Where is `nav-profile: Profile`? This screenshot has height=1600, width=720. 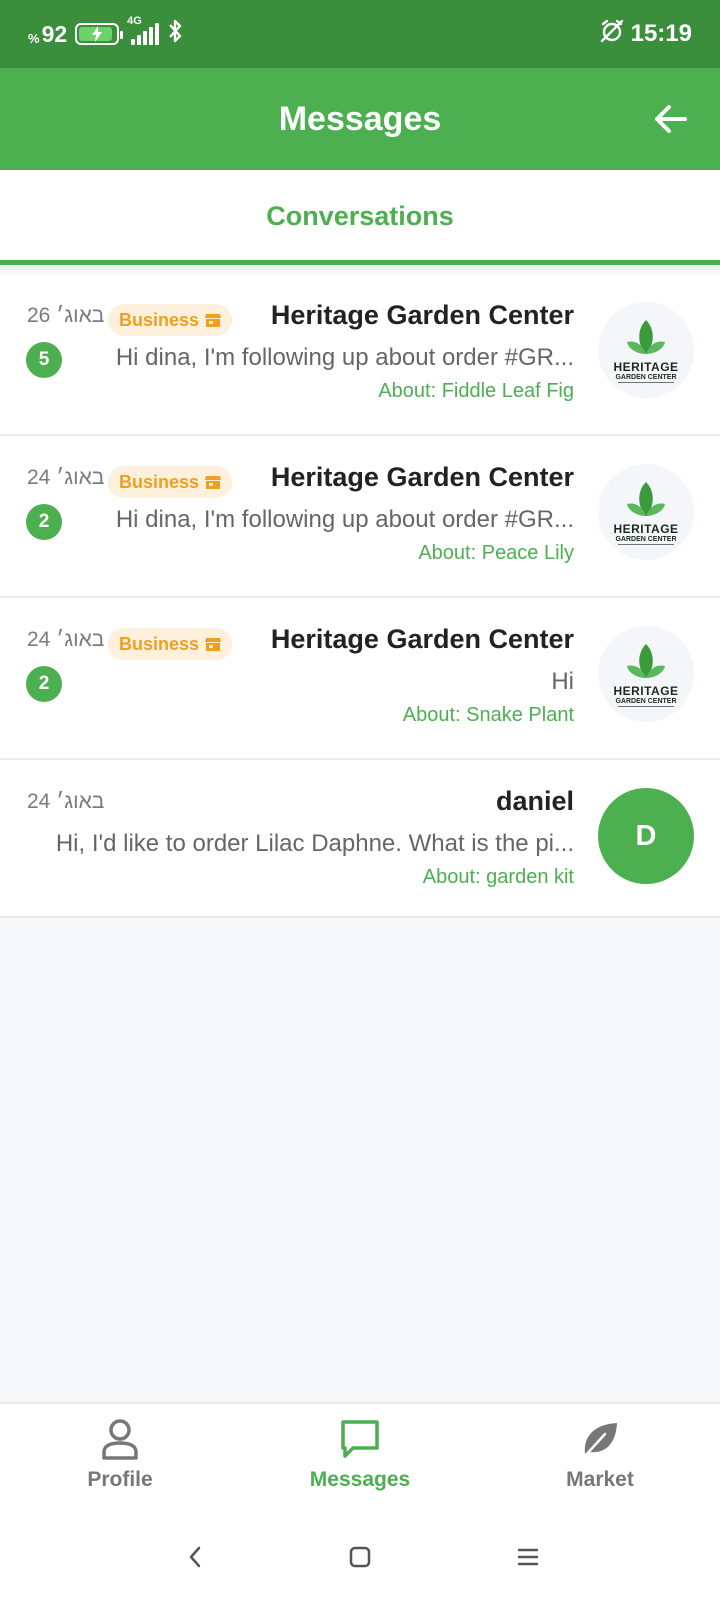
nav-profile: Profile is located at coordinates (120, 1463).